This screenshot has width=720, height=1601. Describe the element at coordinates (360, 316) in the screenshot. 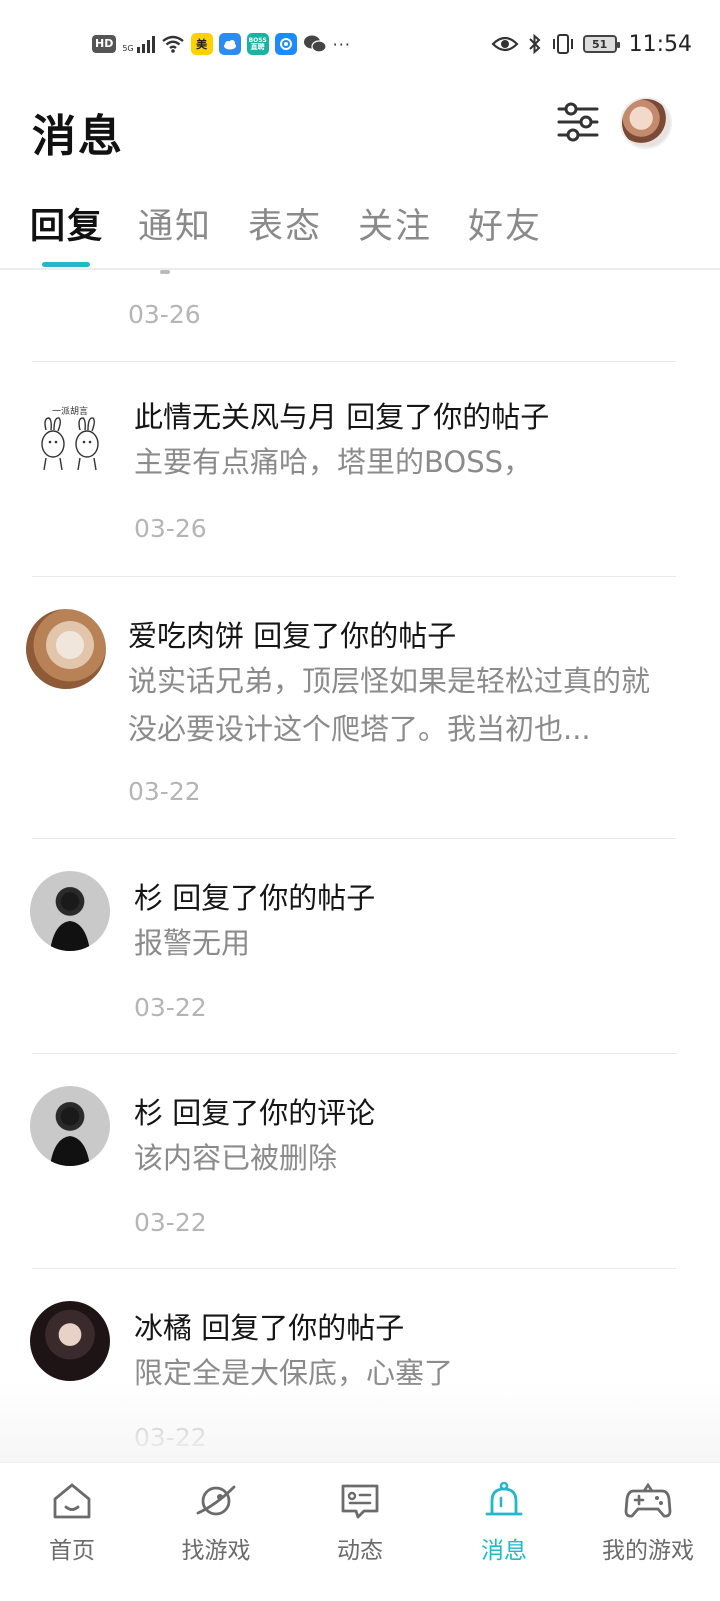

I see `list-item: 03-26` at that location.